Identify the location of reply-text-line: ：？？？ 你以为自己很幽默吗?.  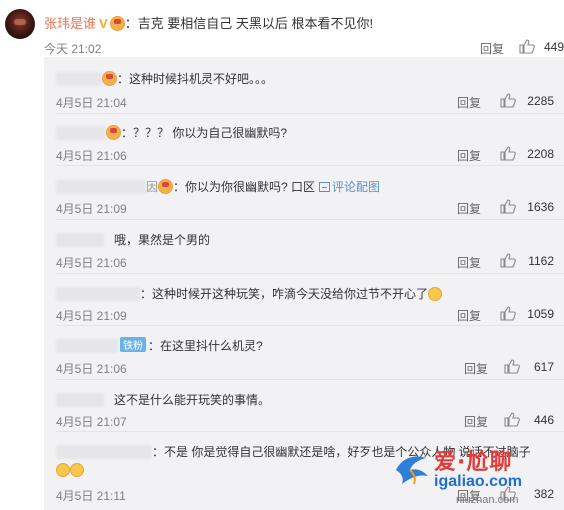
(171, 132).